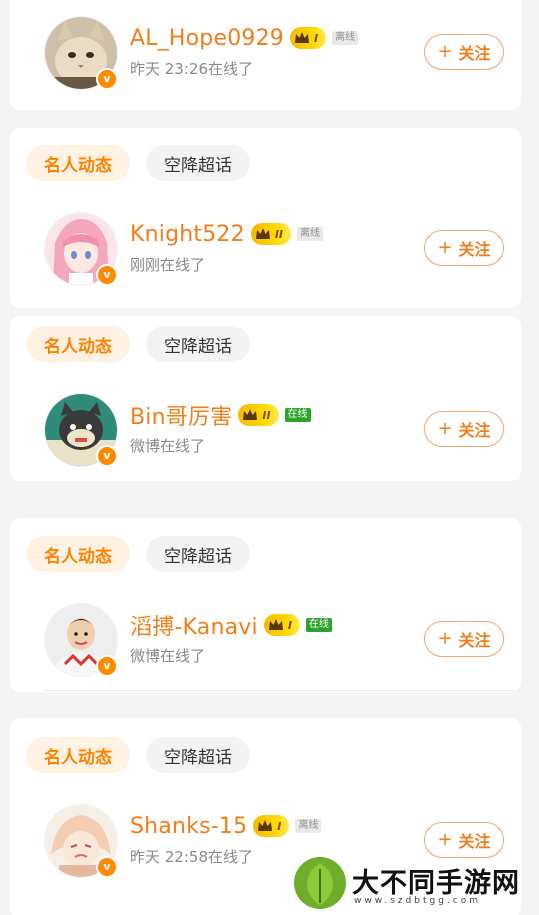  What do you see at coordinates (279, 690) in the screenshot?
I see `divider` at bounding box center [279, 690].